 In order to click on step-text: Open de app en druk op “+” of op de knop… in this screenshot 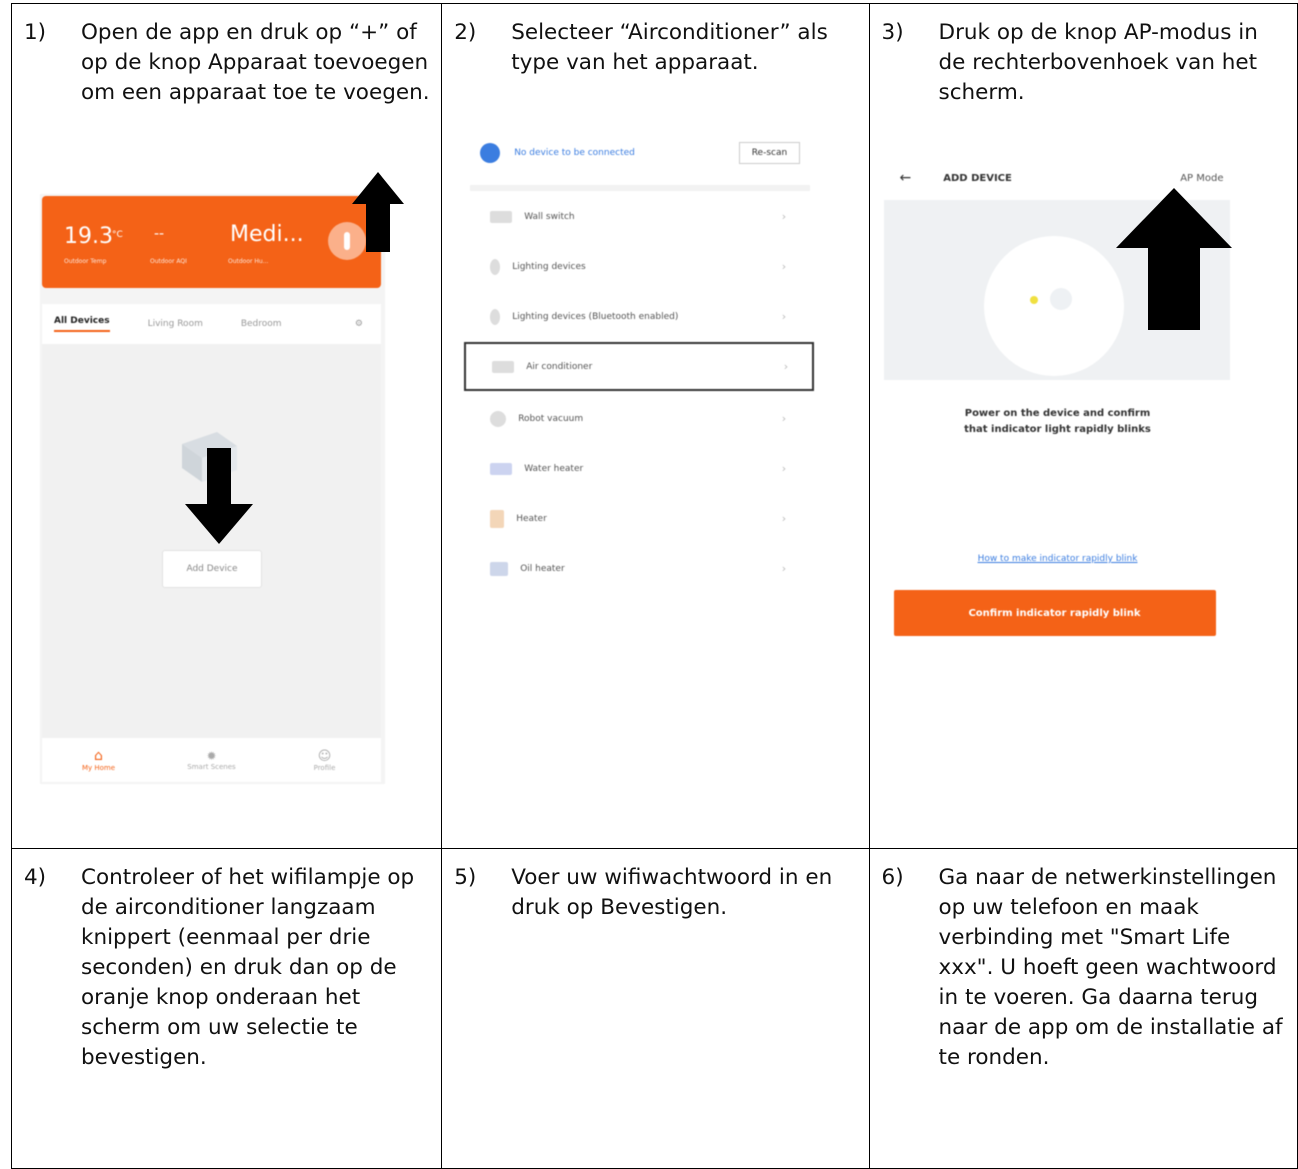, I will do `click(255, 62)`.